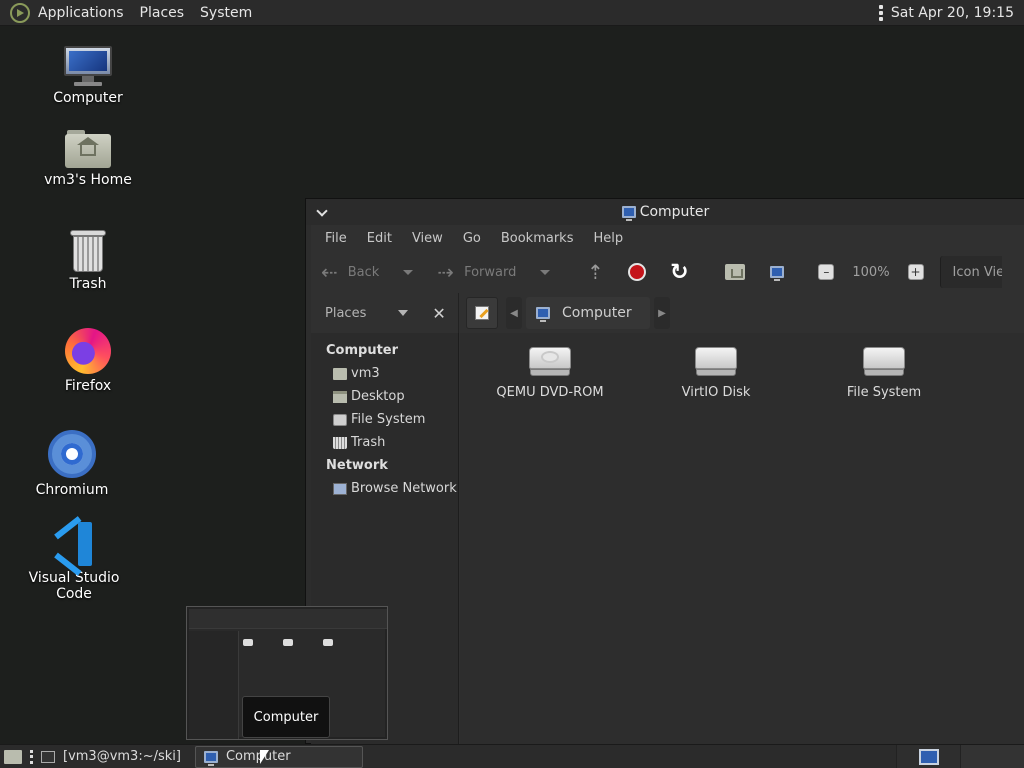  I want to click on drive-file-system: File System, so click(884, 373).